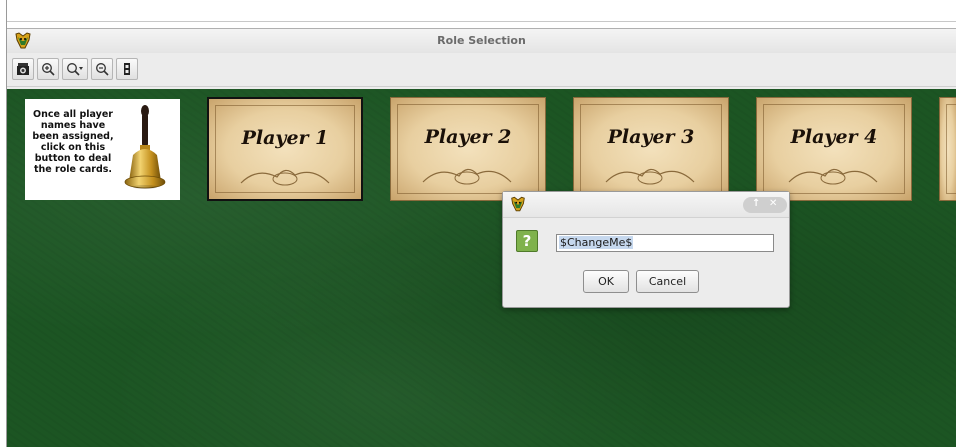 Image resolution: width=956 pixels, height=447 pixels. What do you see at coordinates (145, 147) in the screenshot?
I see `bell-icon` at bounding box center [145, 147].